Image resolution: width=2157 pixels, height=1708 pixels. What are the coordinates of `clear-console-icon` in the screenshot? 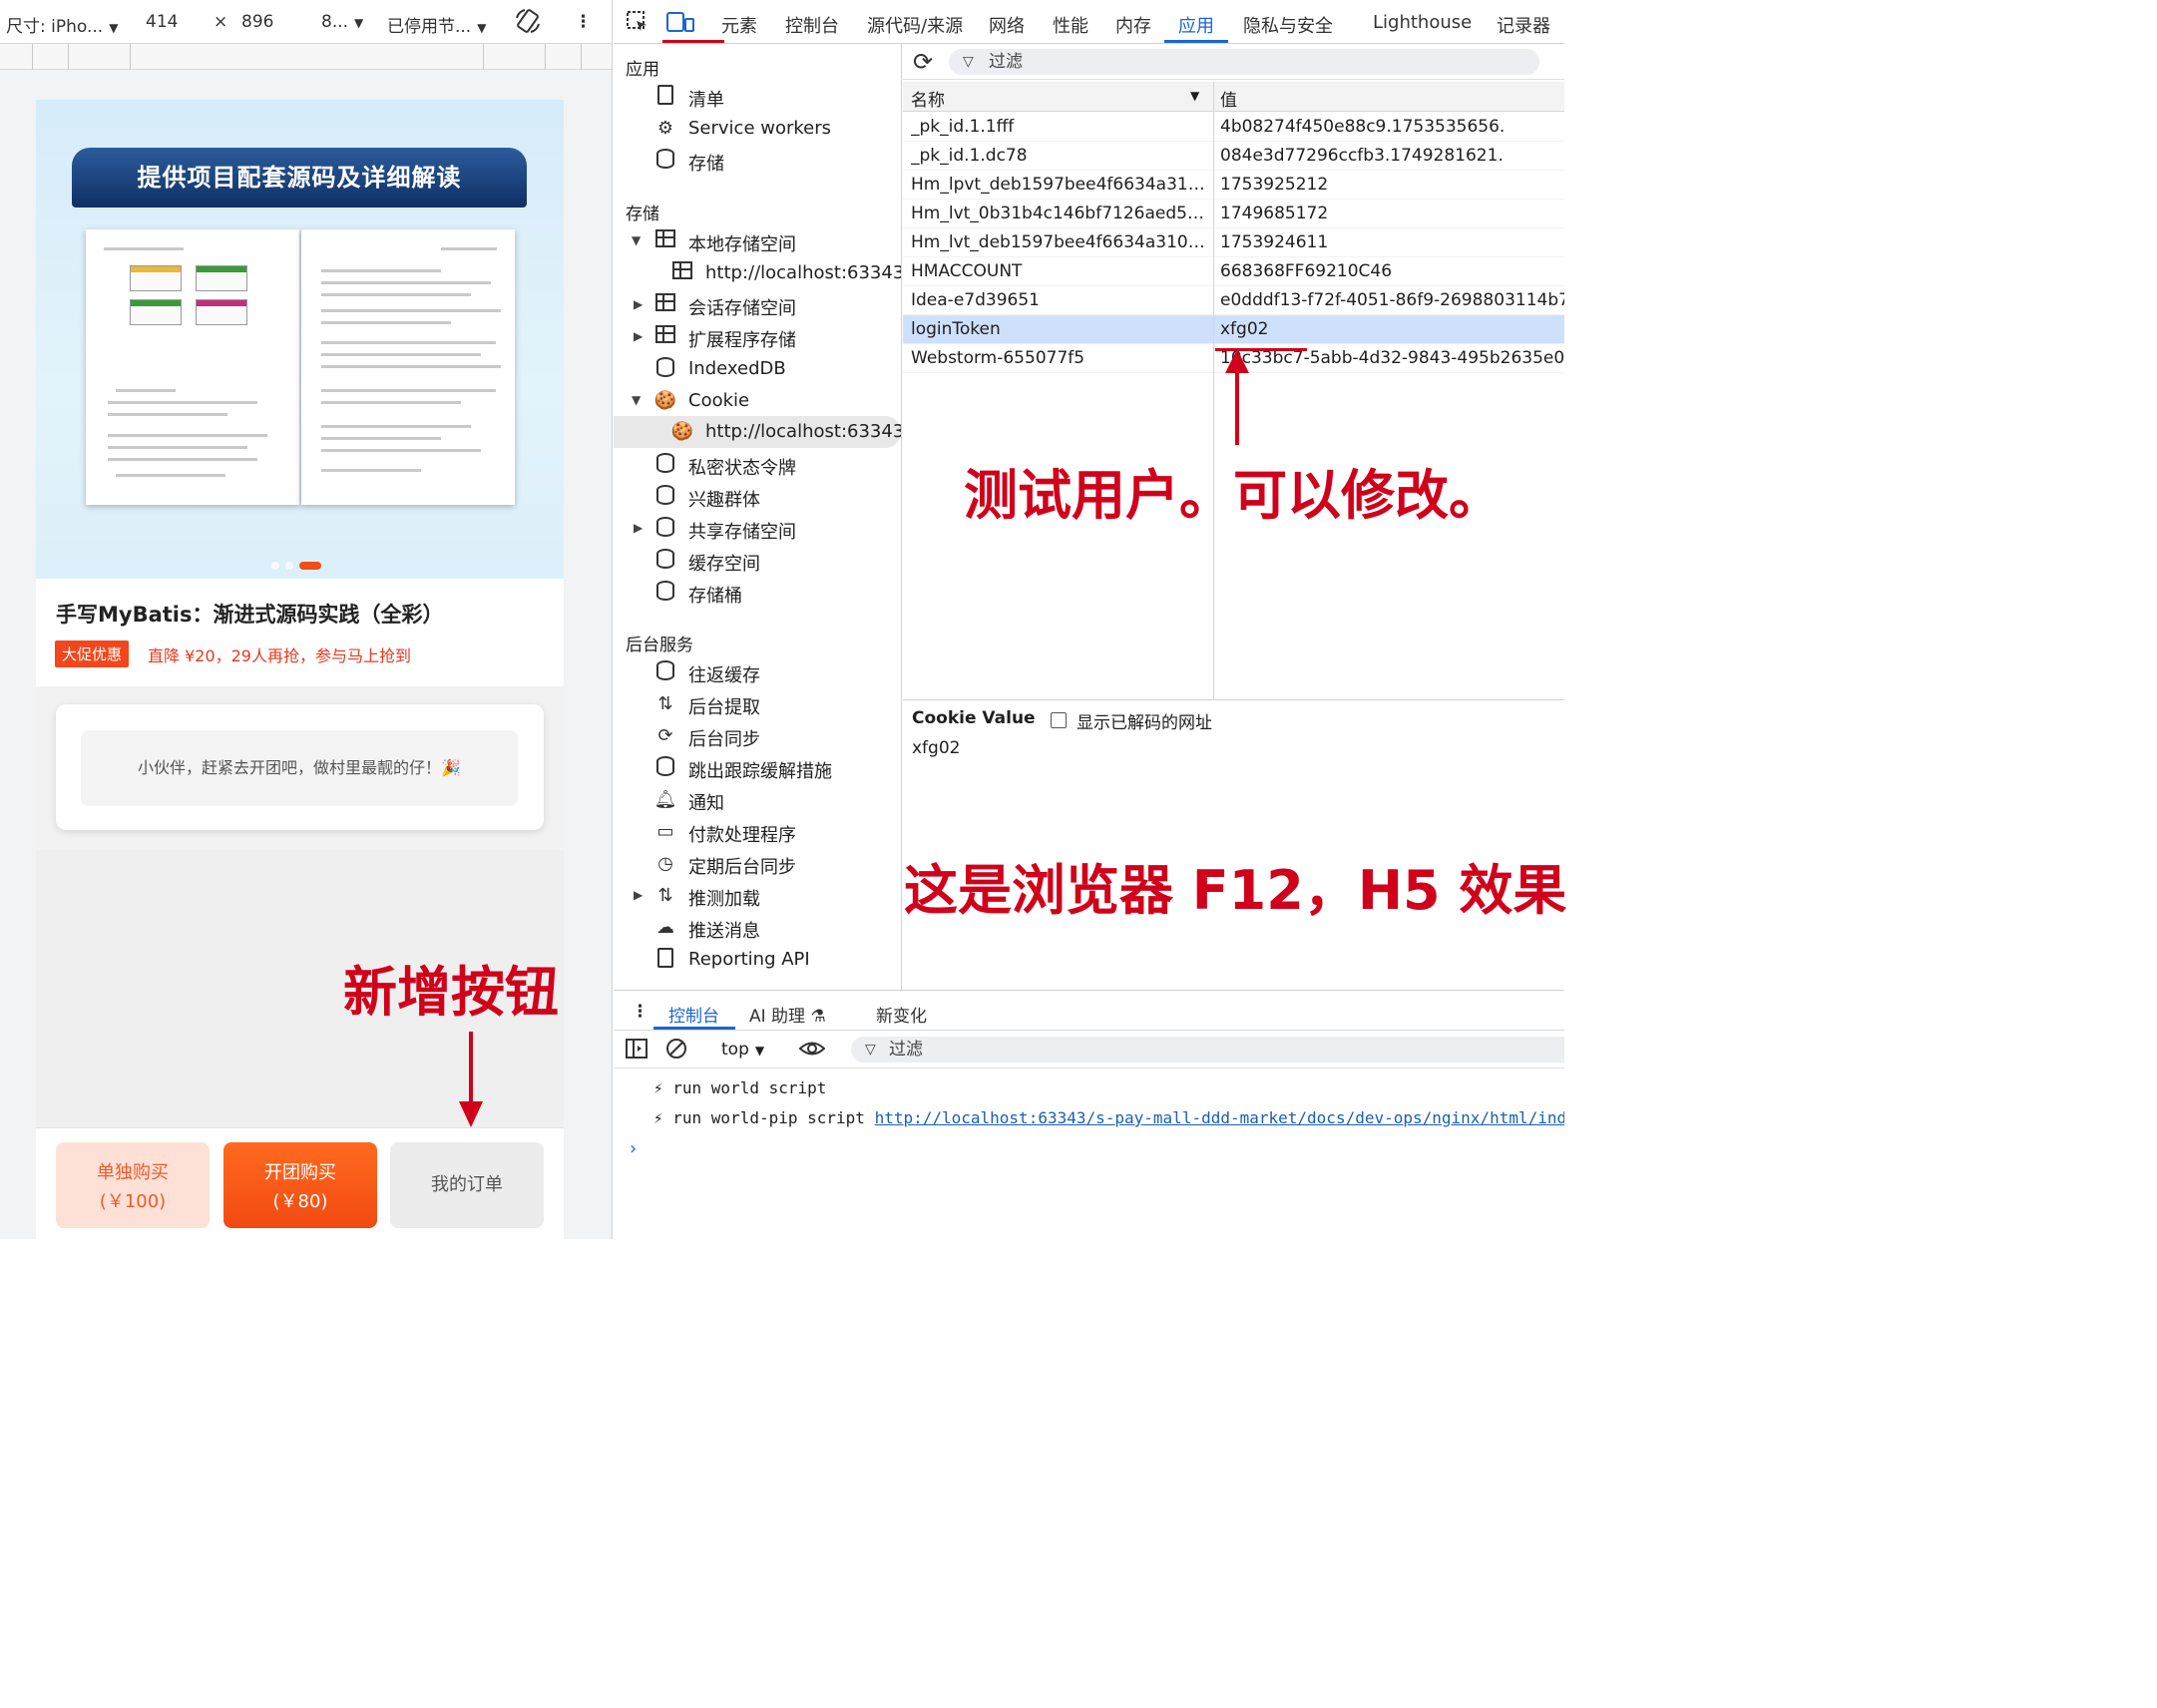 It's located at (676, 1051).